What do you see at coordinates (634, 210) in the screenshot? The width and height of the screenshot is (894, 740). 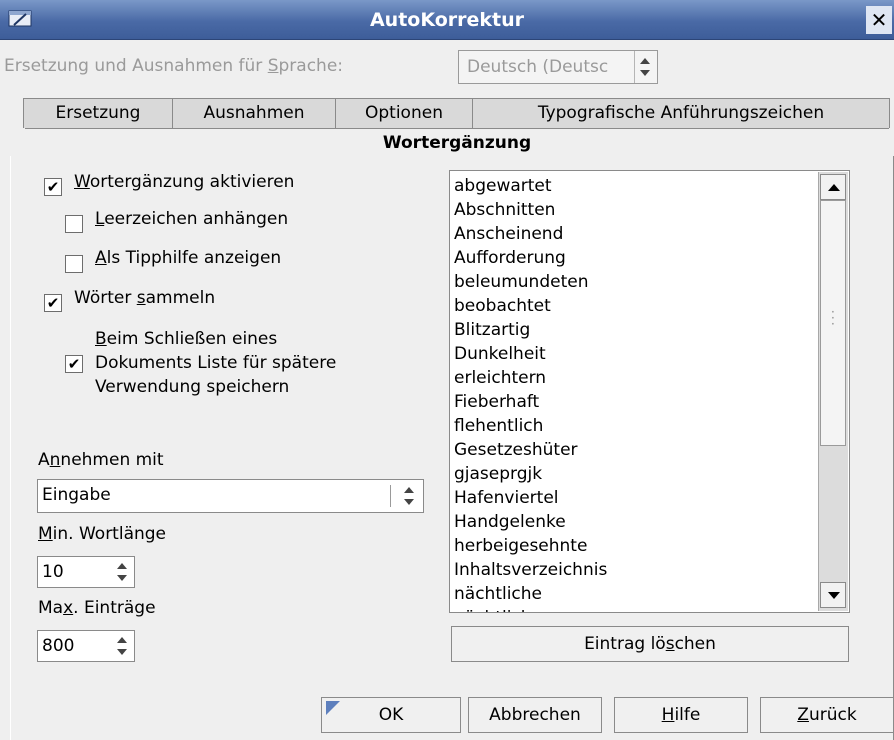 I see `list-item: Abschnitten` at bounding box center [634, 210].